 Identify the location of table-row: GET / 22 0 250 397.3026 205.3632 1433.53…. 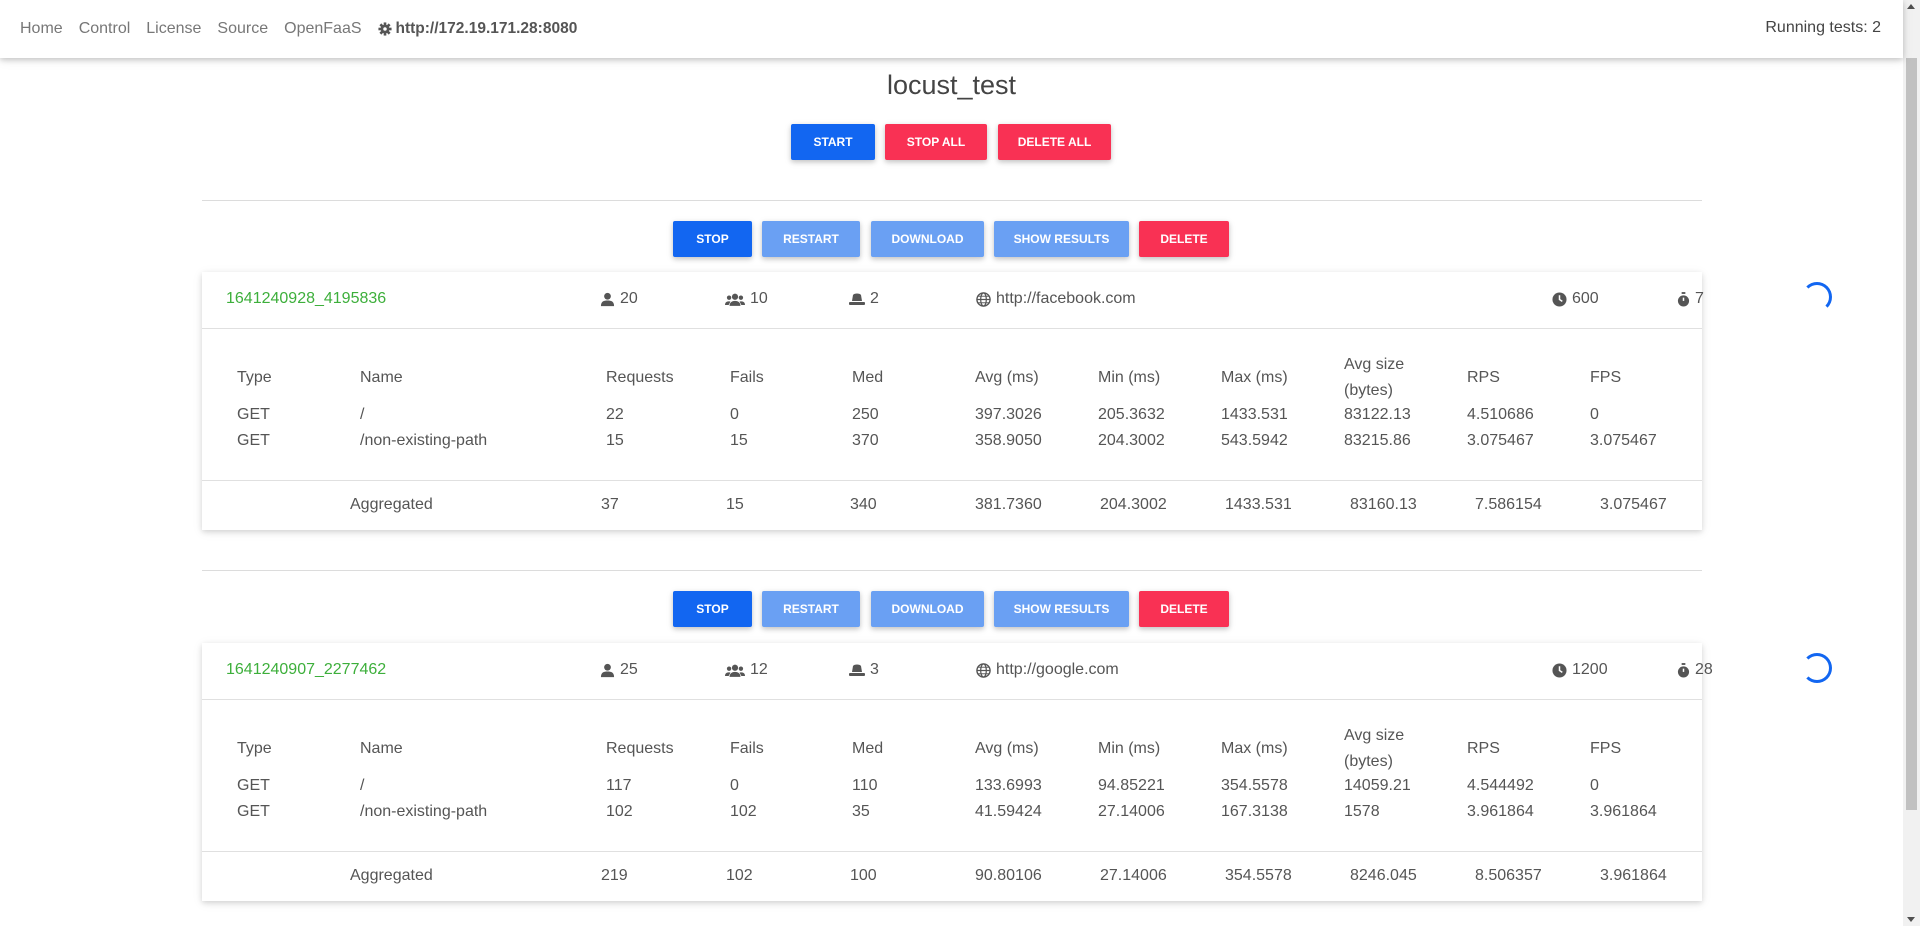
(952, 418).